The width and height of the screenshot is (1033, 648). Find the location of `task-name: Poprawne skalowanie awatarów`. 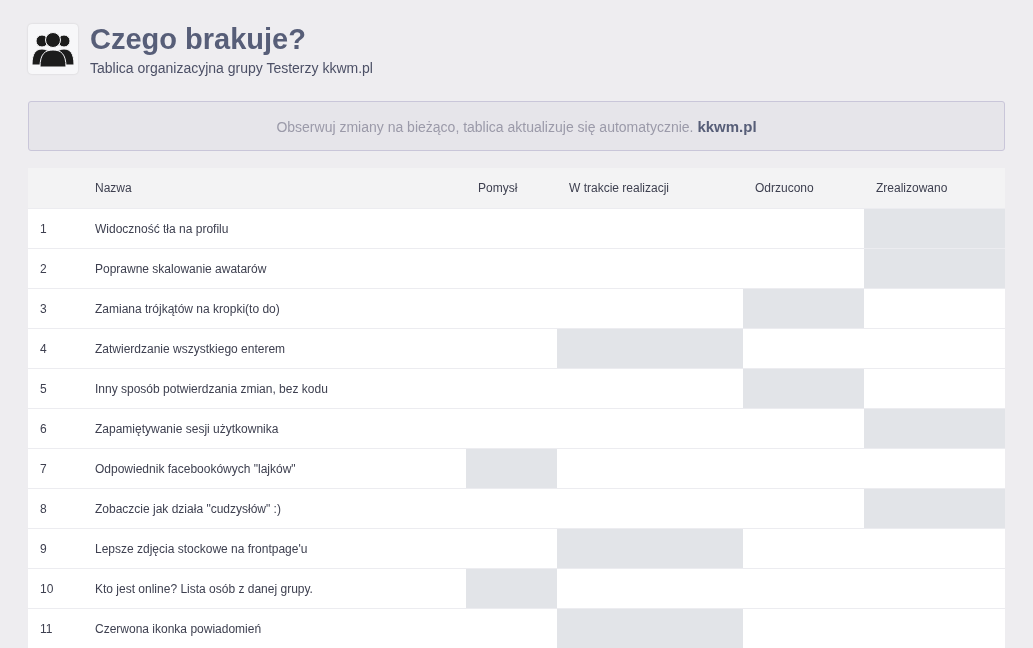

task-name: Poprawne skalowanie awatarów is located at coordinates (274, 268).